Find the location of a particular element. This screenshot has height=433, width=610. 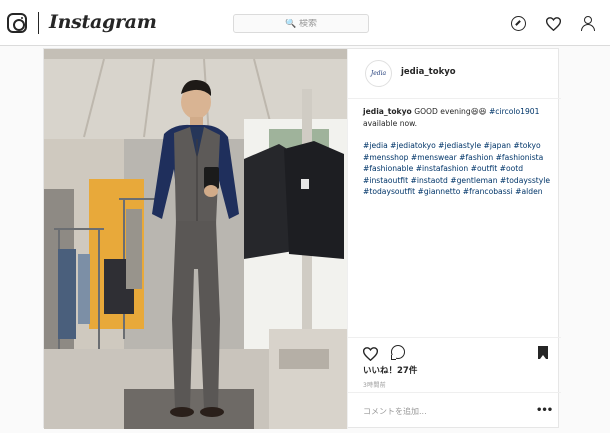

post-header: Jedia jedia_tokyo is located at coordinates (454, 74).